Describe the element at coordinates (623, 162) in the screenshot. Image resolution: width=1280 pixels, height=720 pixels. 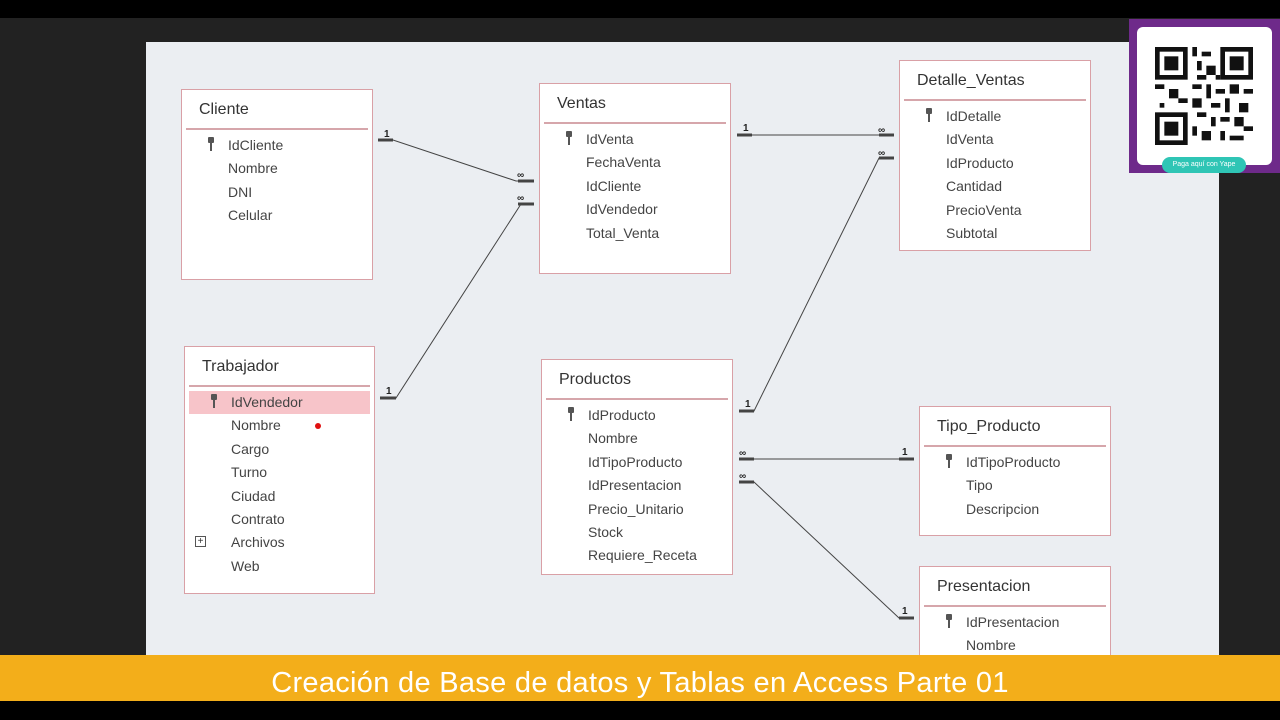
I see `field-name: FechaVenta` at that location.